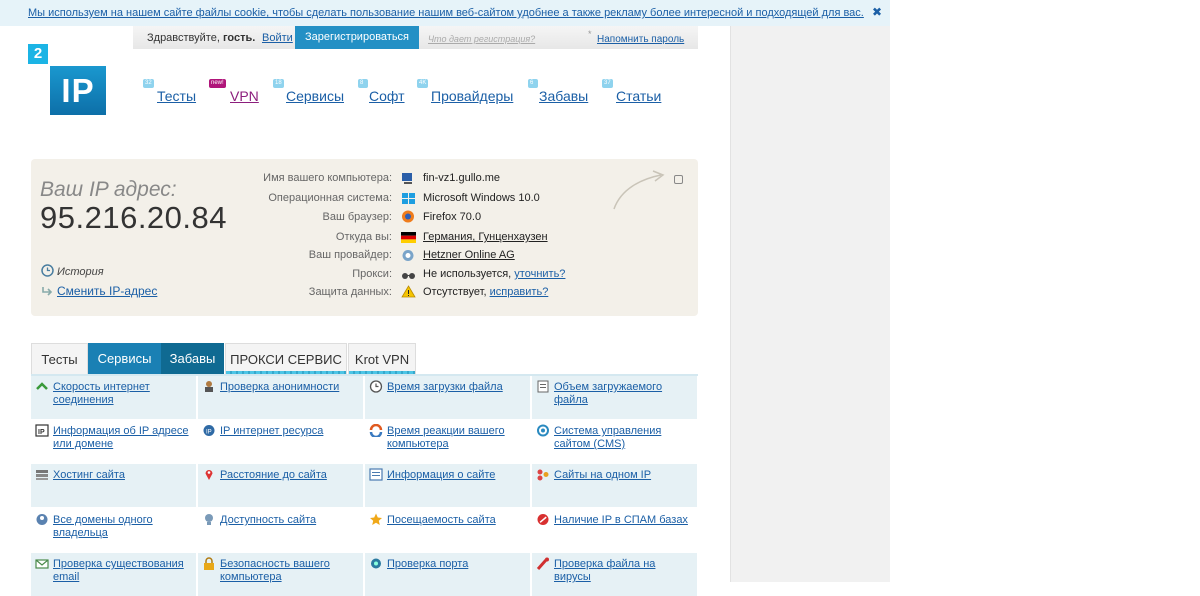 Image resolution: width=1200 pixels, height=596 pixels. Describe the element at coordinates (447, 530) in the screenshot. I see `service-item: Посещаемость сайта` at that location.